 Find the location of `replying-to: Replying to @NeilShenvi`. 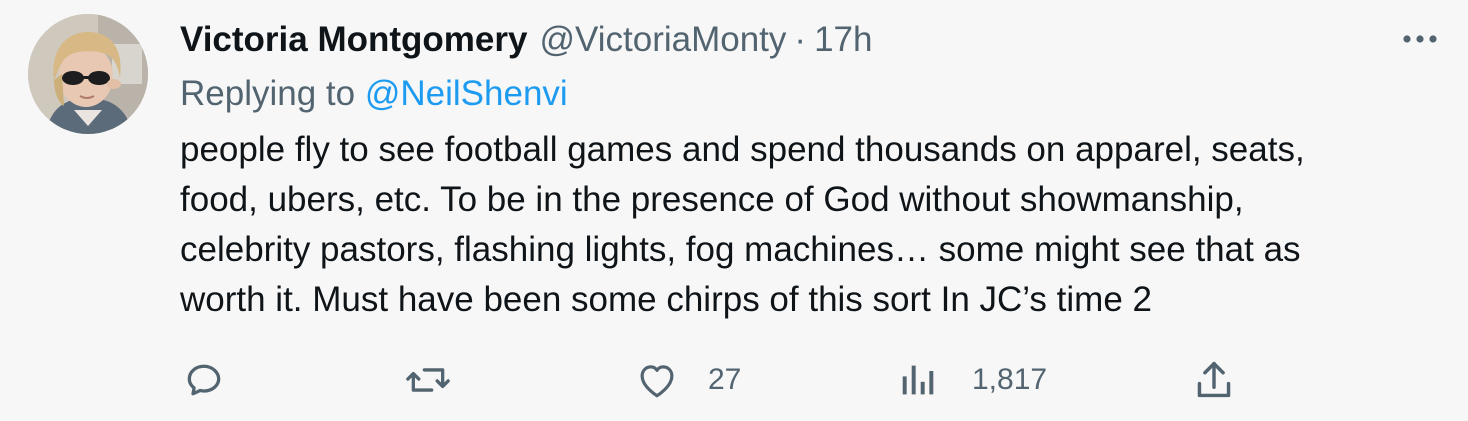

replying-to: Replying to @NeilShenvi is located at coordinates (374, 94).